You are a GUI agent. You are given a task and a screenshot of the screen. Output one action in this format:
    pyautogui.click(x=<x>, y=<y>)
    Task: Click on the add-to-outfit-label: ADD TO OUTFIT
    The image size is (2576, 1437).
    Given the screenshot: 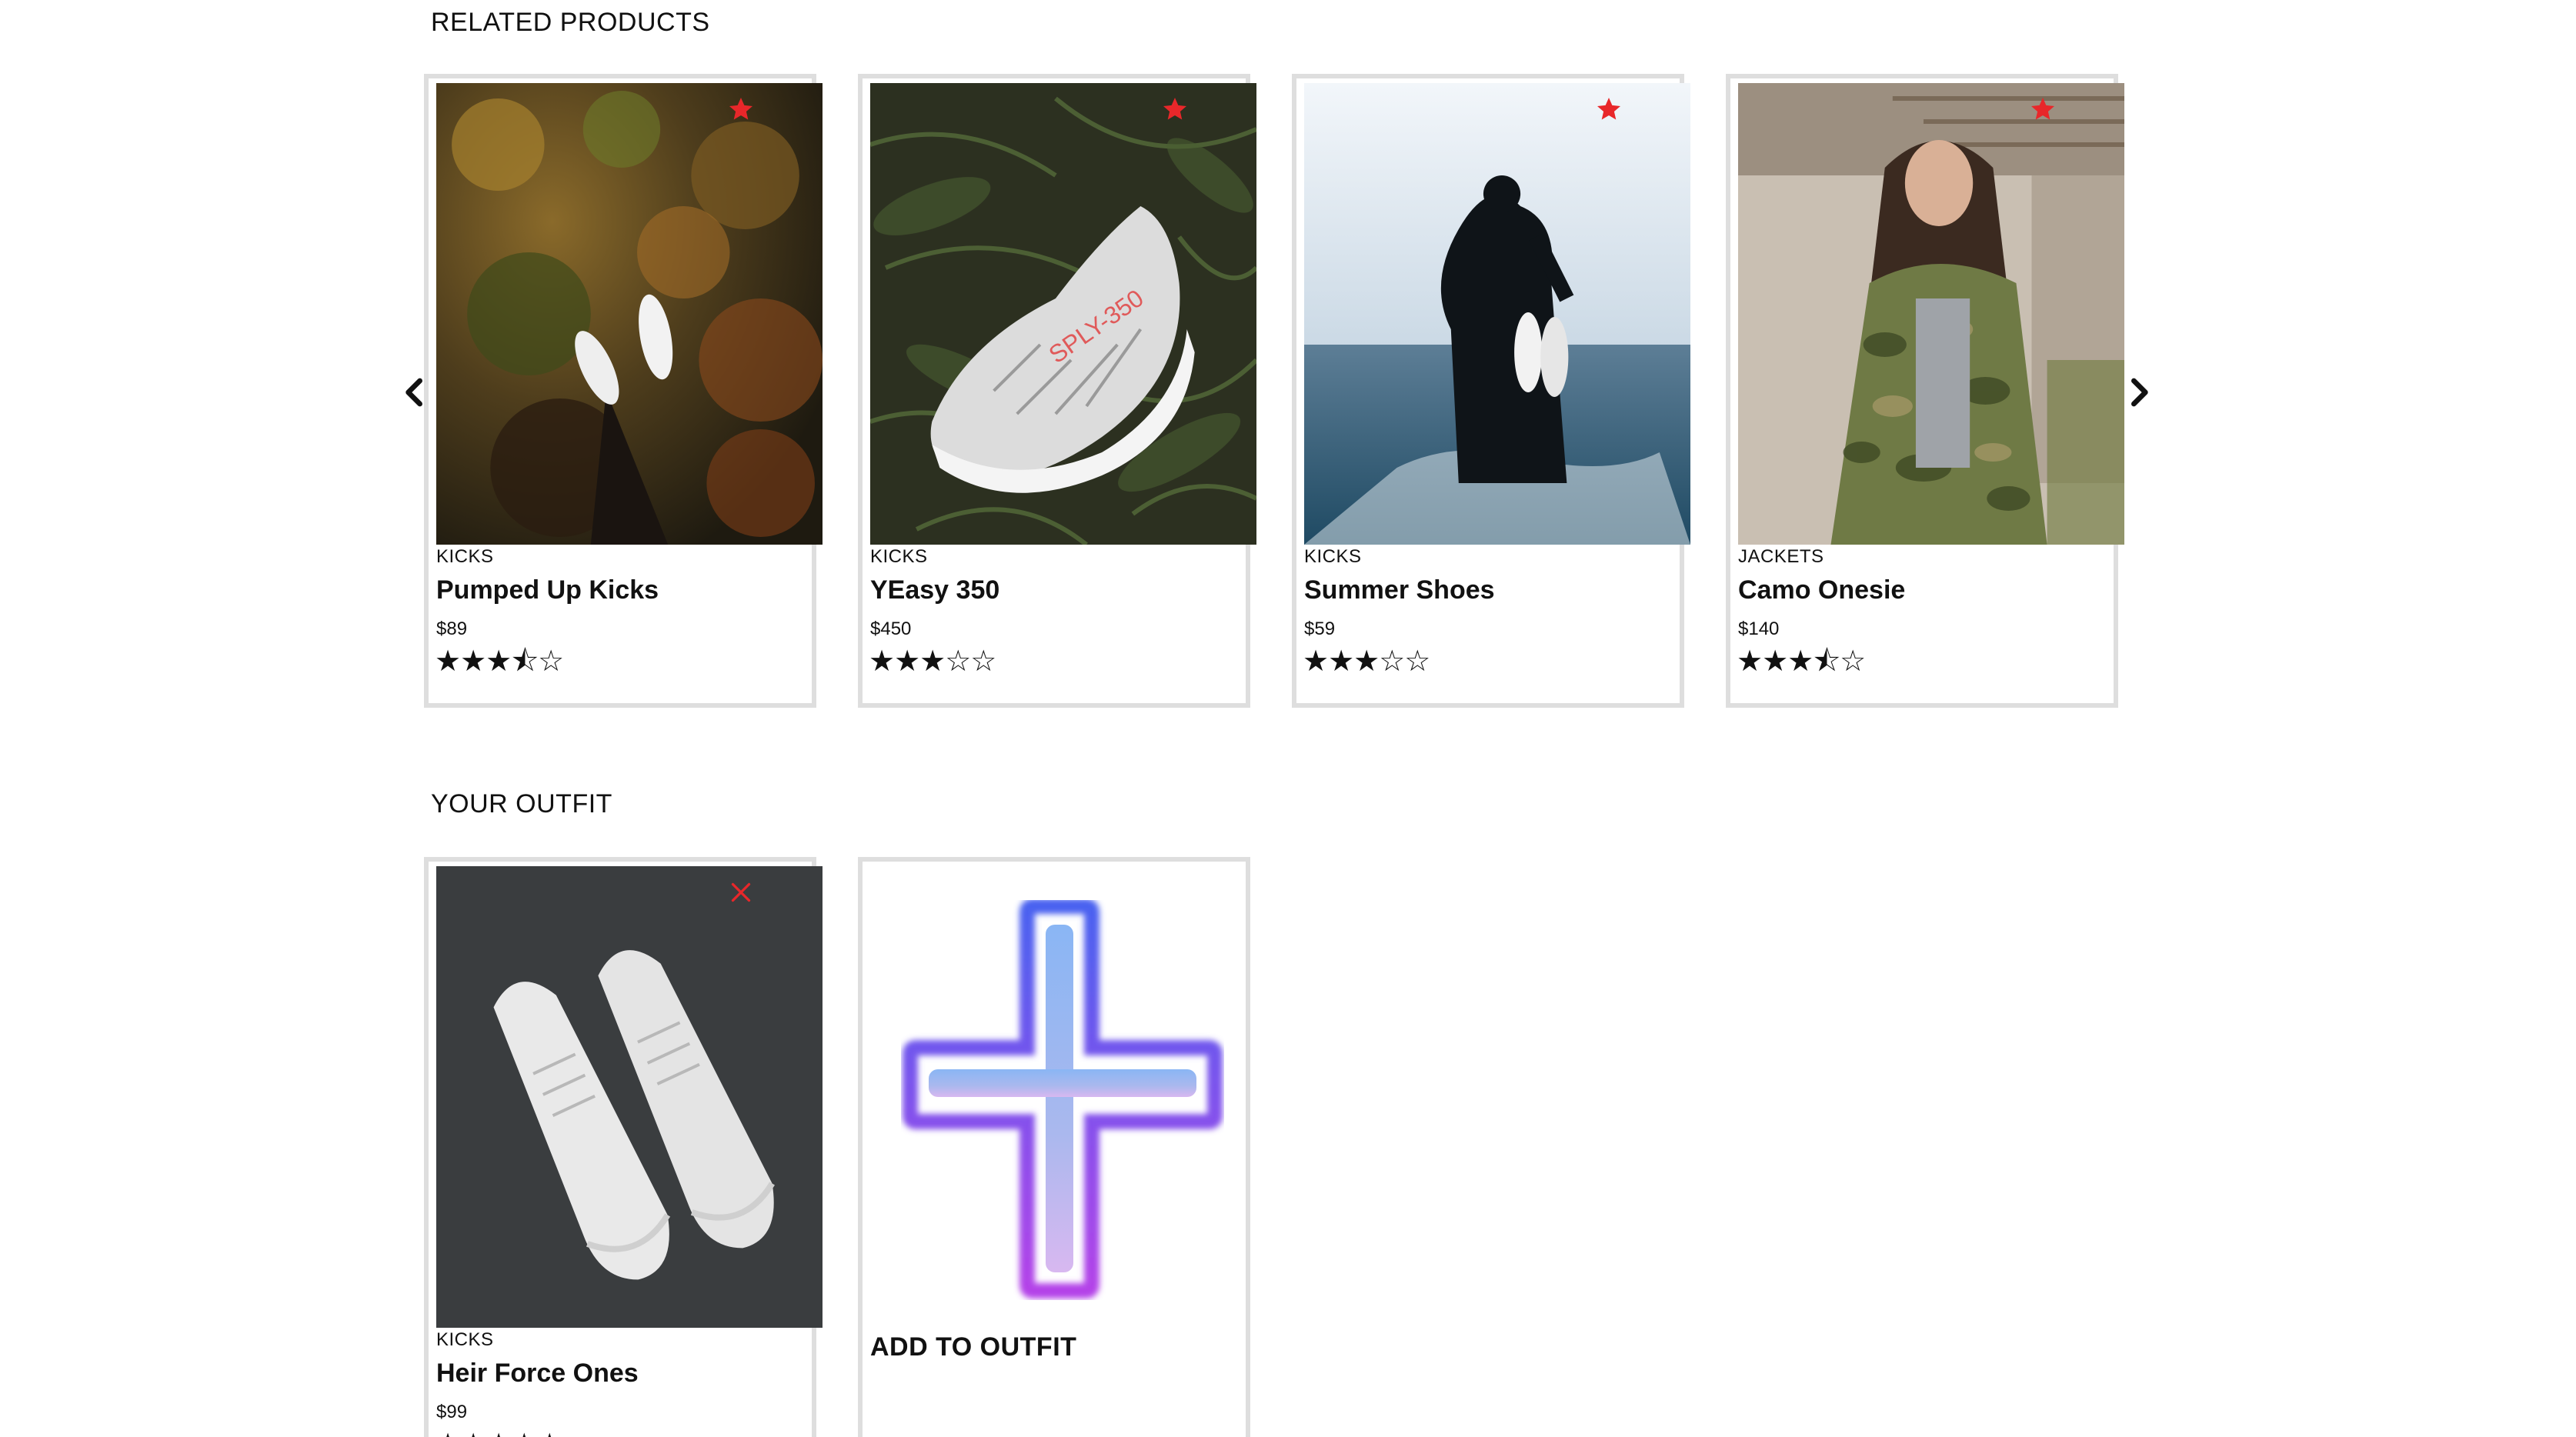 What is the action you would take?
    pyautogui.click(x=973, y=1347)
    